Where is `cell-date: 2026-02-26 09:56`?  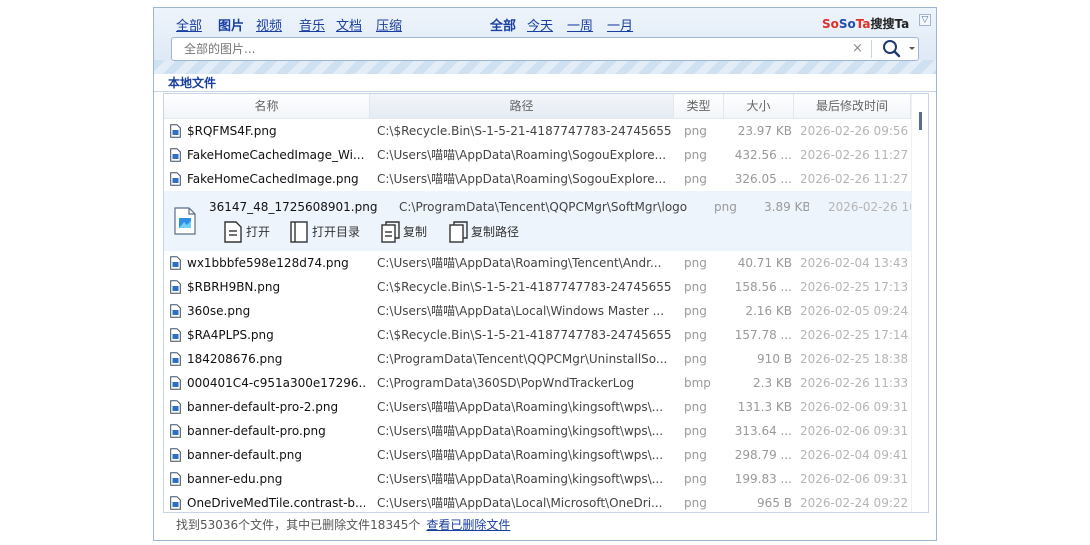 cell-date: 2026-02-26 09:56 is located at coordinates (854, 131).